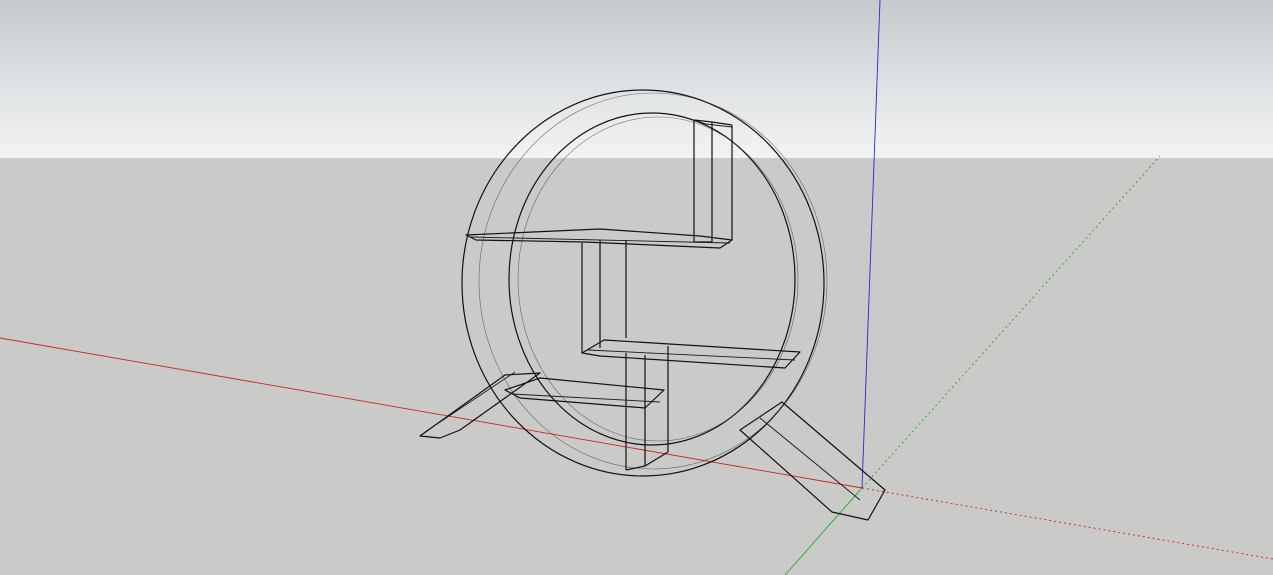  What do you see at coordinates (1067, 523) in the screenshot?
I see `red-axis-dotted` at bounding box center [1067, 523].